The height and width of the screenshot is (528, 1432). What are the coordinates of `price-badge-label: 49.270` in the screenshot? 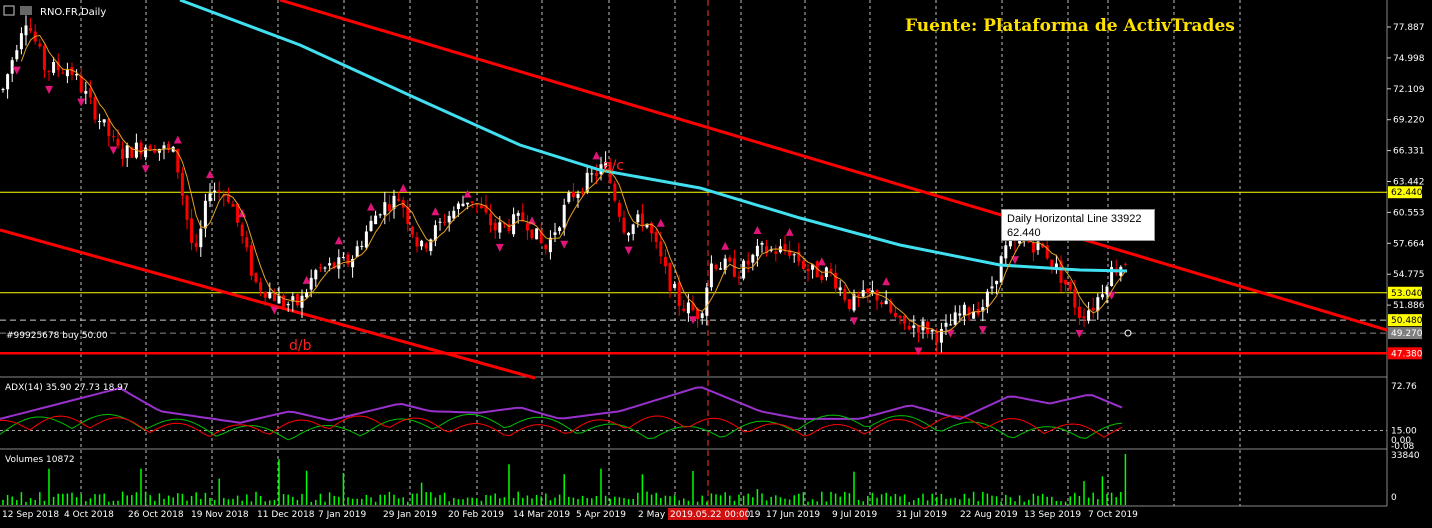 It's located at (1407, 334).